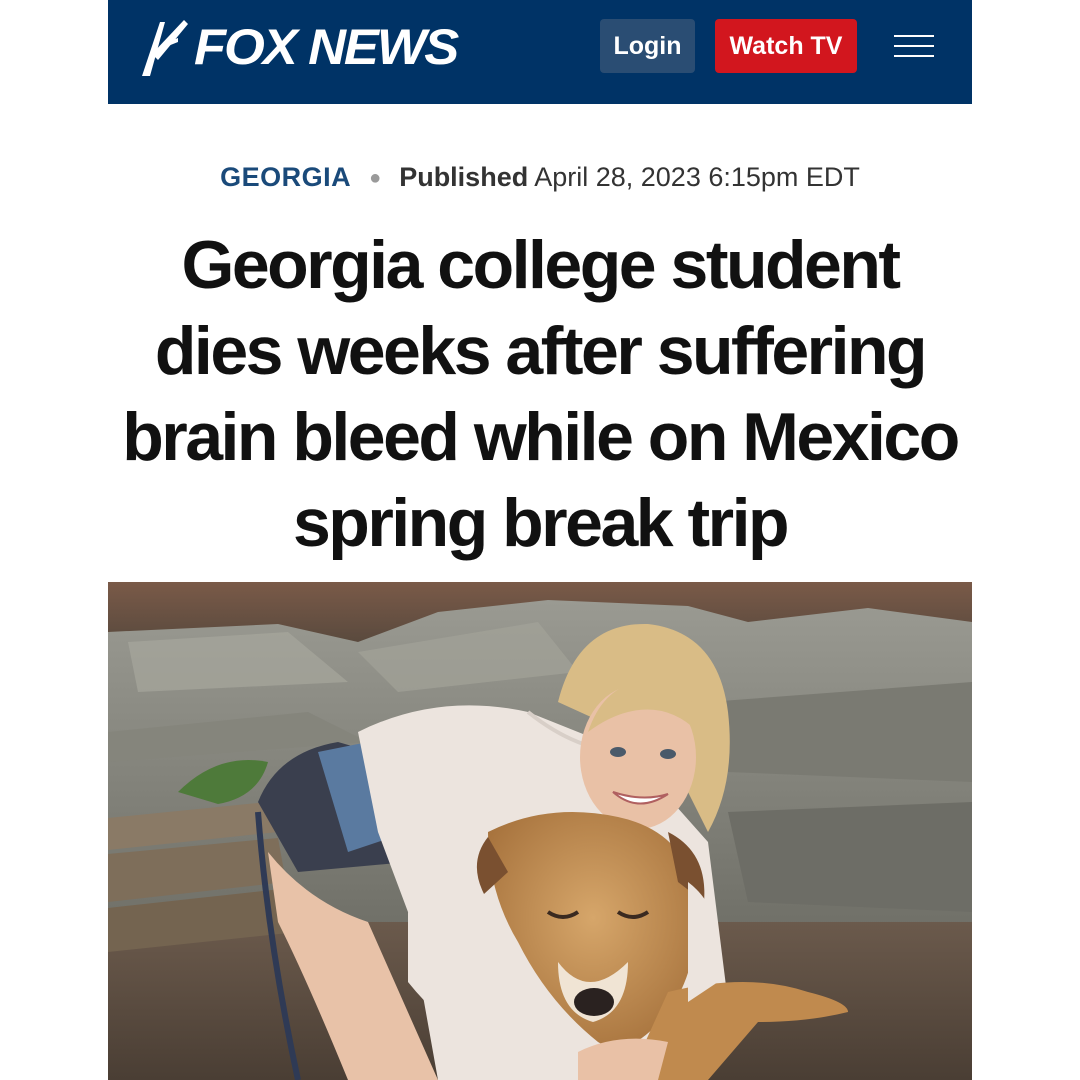  Describe the element at coordinates (786, 46) in the screenshot. I see `watch-tv-button: Watch TV` at that location.